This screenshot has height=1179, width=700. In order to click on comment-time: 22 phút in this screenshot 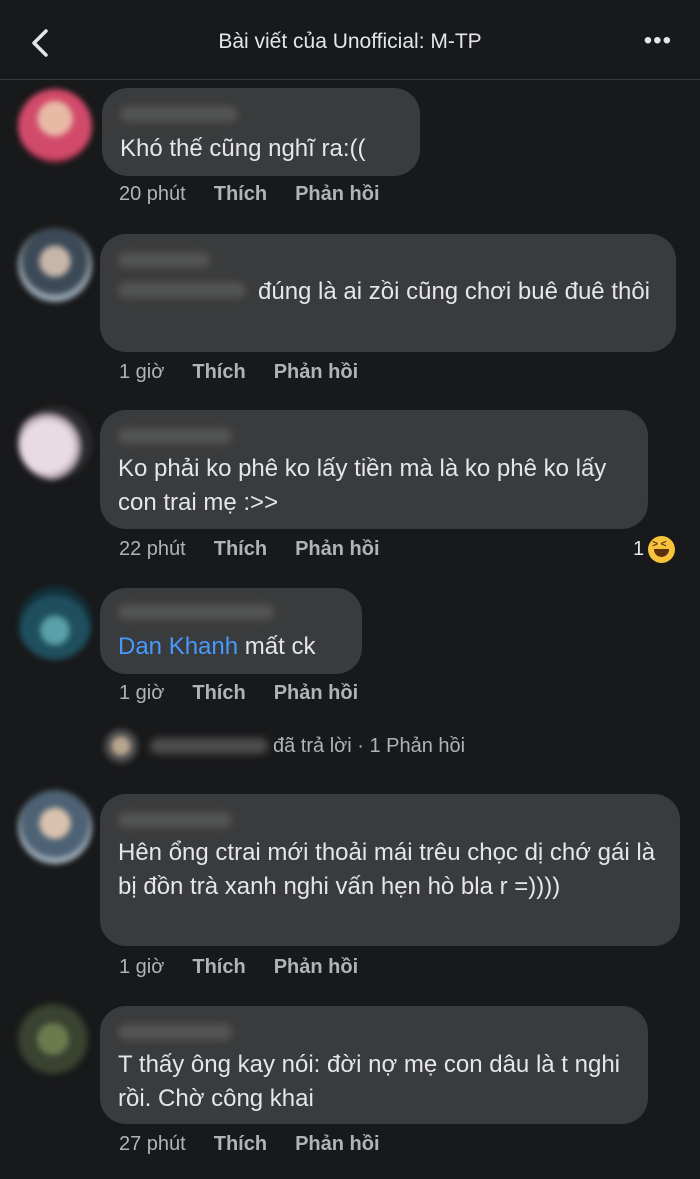, I will do `click(152, 549)`.